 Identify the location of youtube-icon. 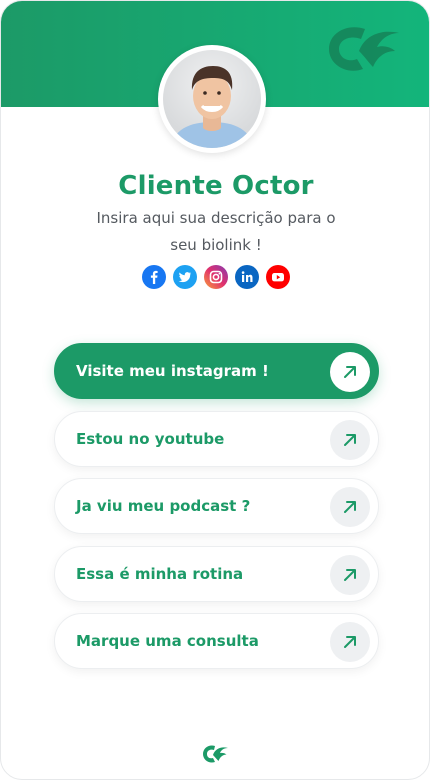
(278, 277).